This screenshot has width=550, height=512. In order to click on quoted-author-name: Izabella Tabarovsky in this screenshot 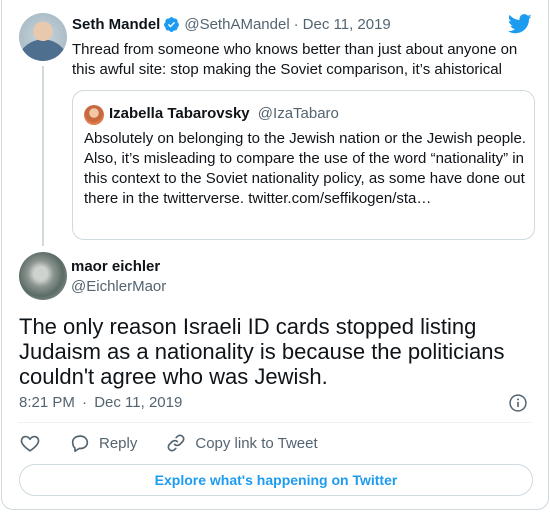, I will do `click(179, 113)`.